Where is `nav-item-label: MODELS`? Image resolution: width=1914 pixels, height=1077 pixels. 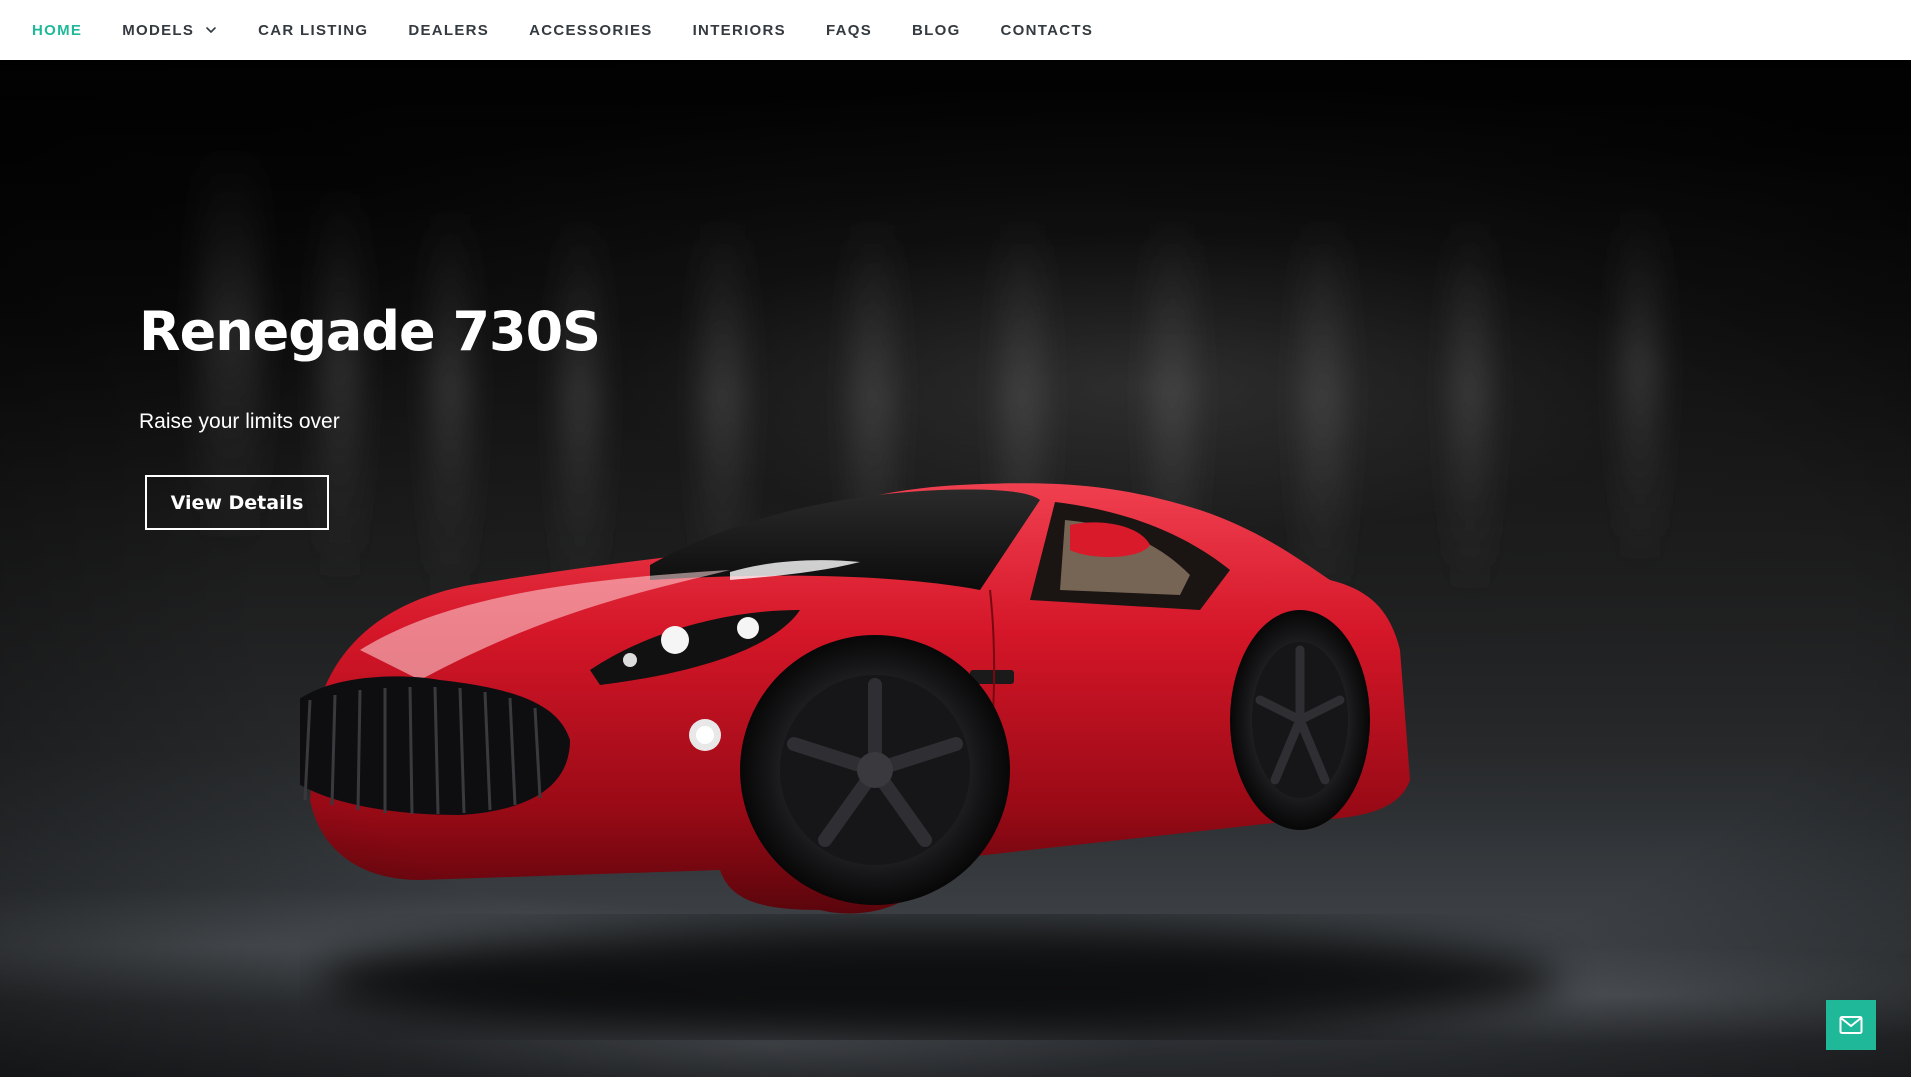 nav-item-label: MODELS is located at coordinates (158, 30).